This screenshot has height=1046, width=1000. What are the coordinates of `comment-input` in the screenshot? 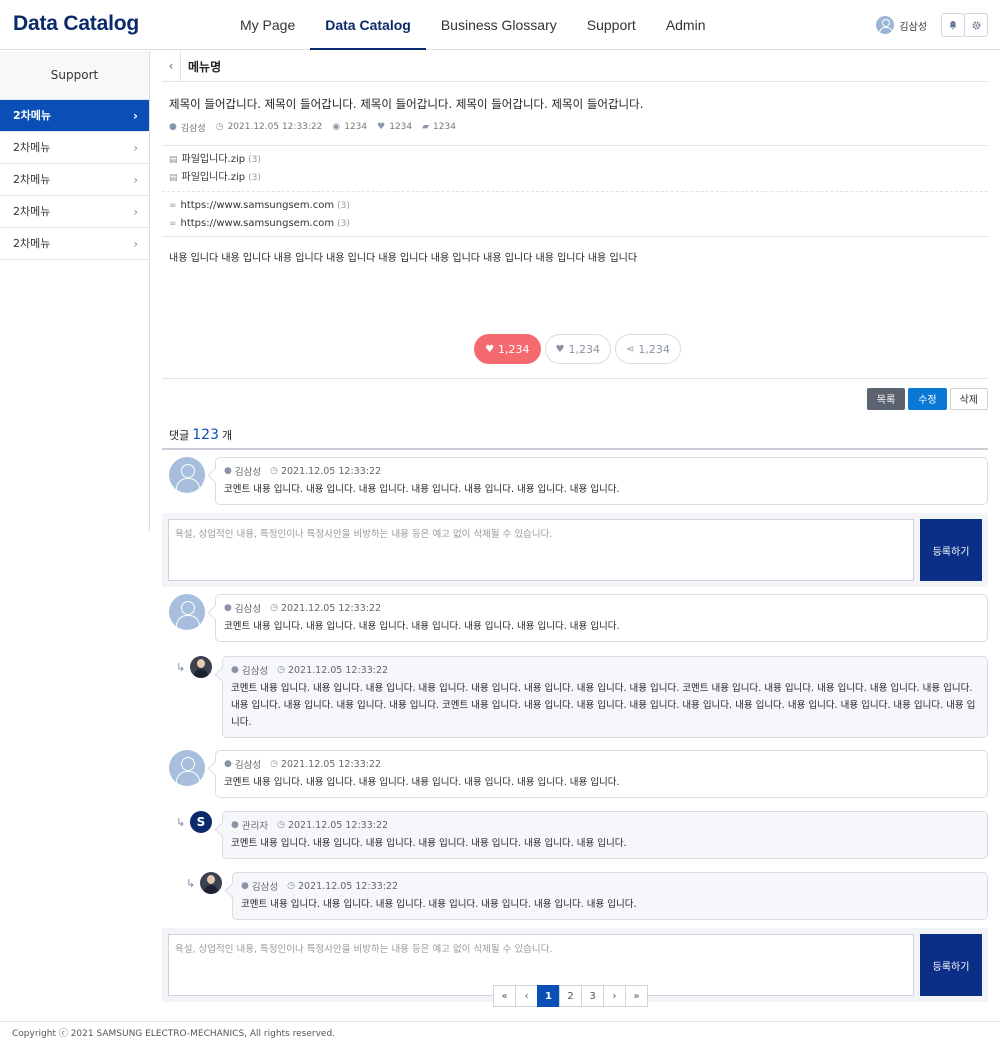 It's located at (541, 550).